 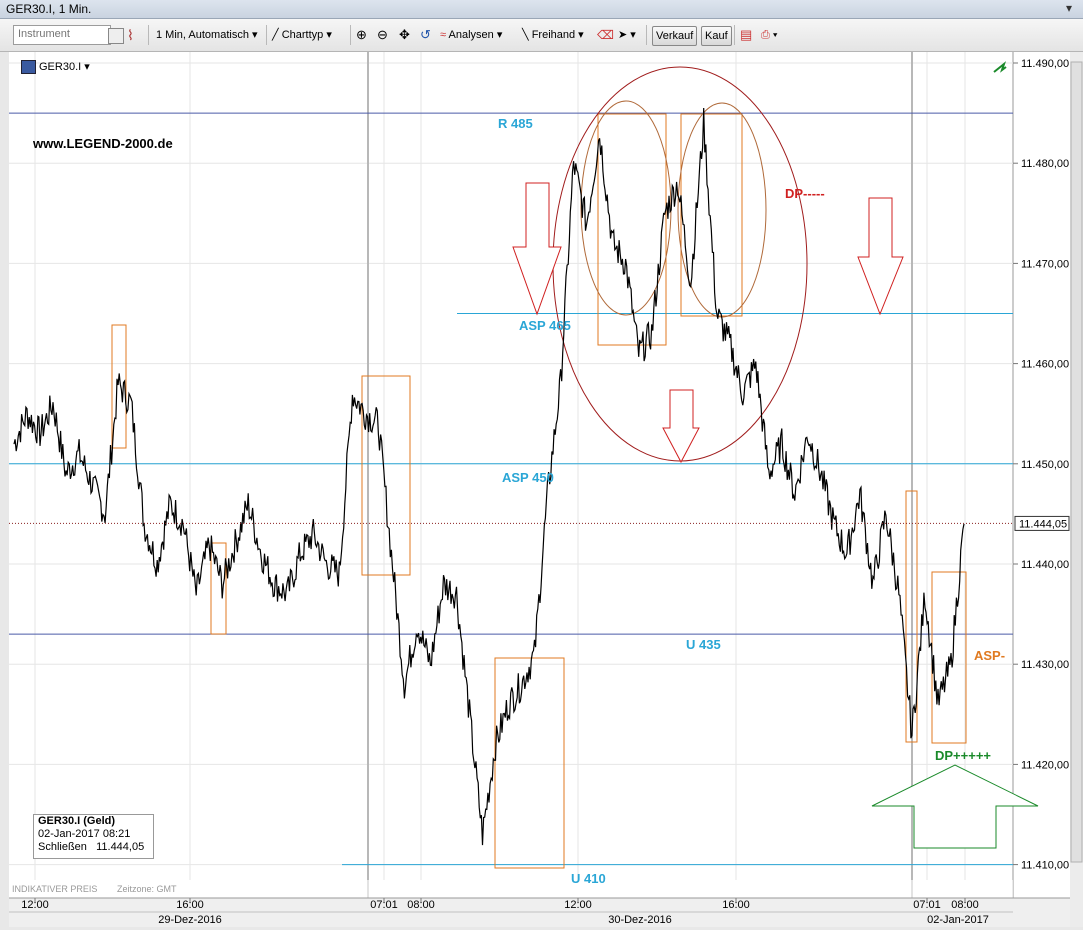 I want to click on y-tick-label: 11.420,00, so click(x=1045, y=765).